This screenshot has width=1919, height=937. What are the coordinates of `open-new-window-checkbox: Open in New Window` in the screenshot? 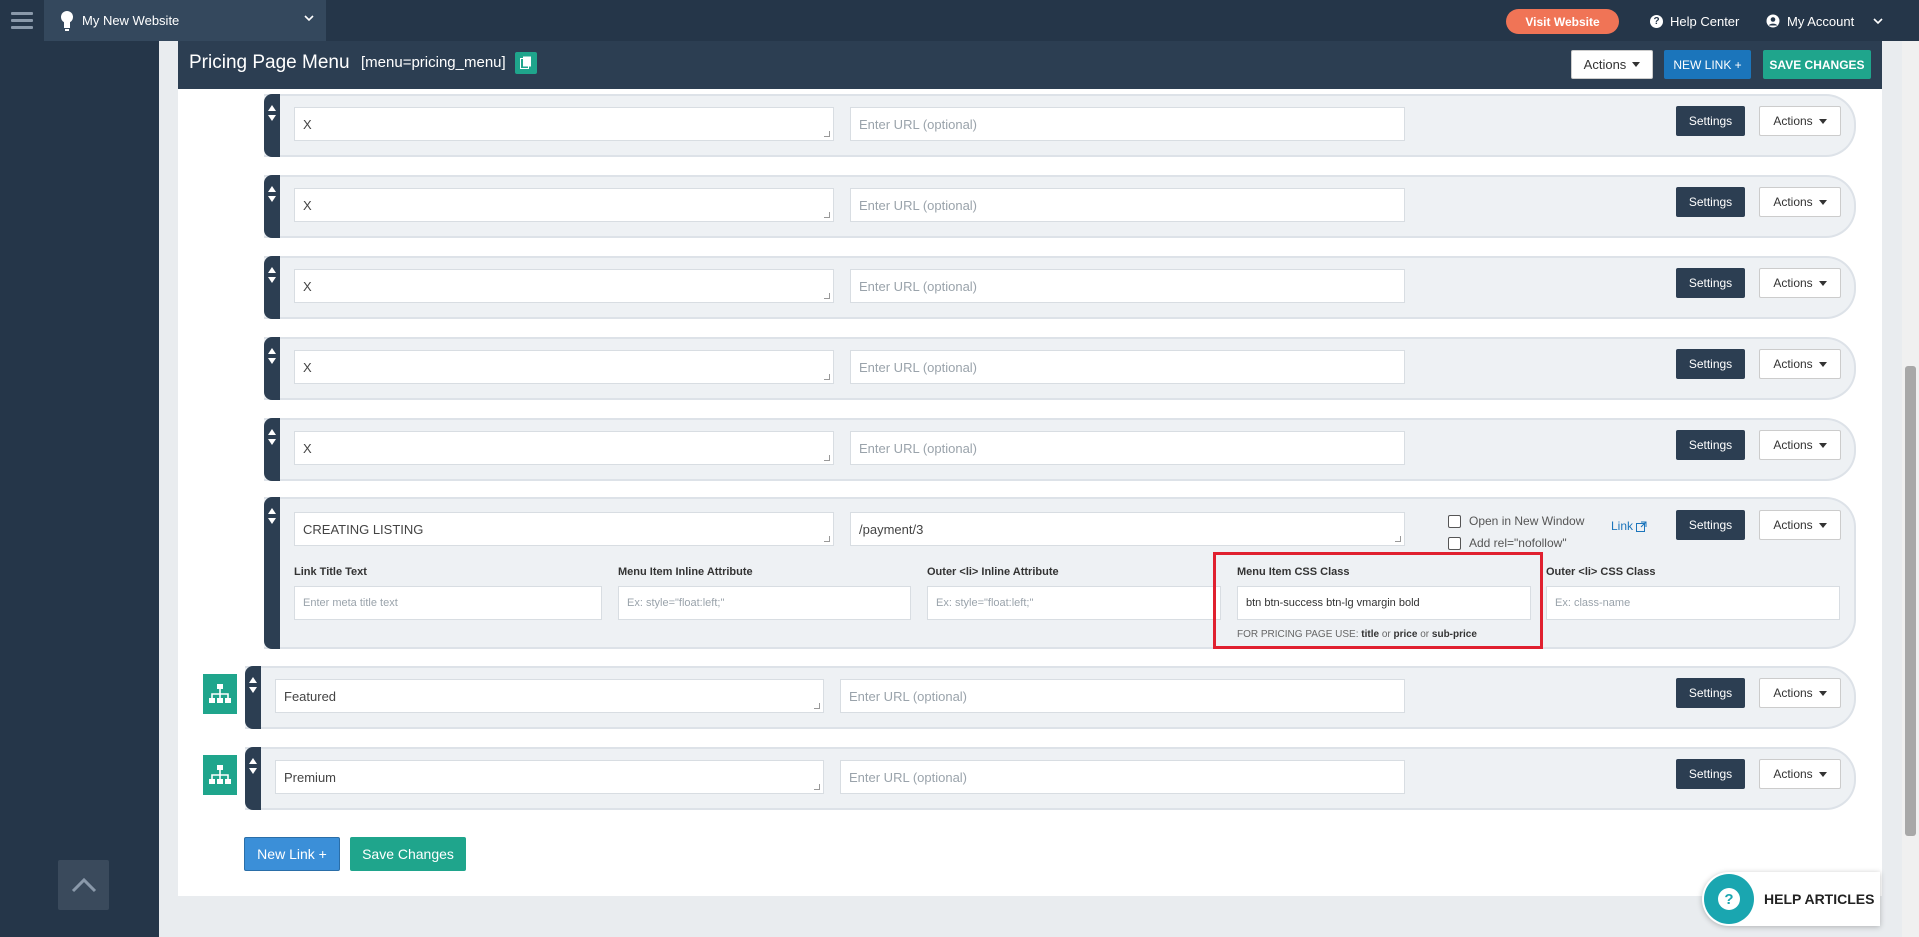 It's located at (1516, 521).